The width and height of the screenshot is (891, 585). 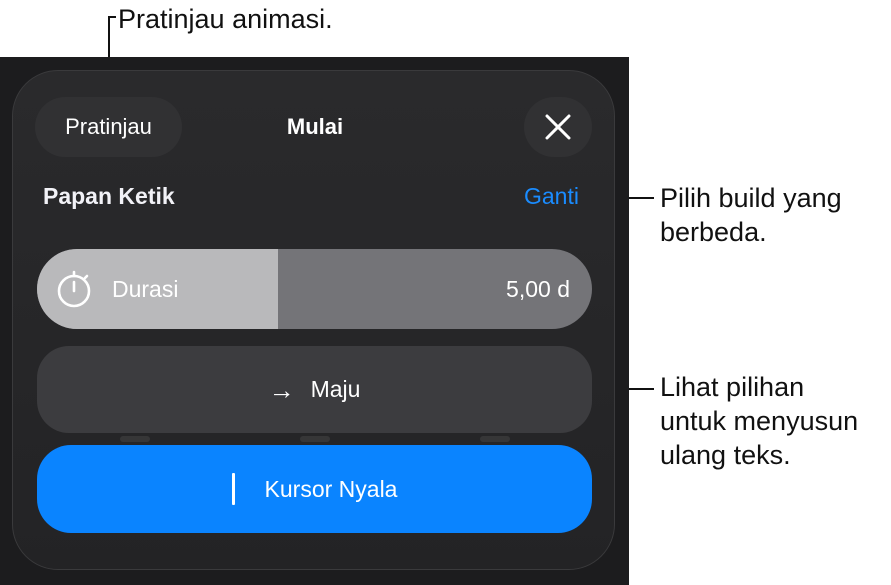 I want to click on duration-label: Durasi, so click(x=145, y=289).